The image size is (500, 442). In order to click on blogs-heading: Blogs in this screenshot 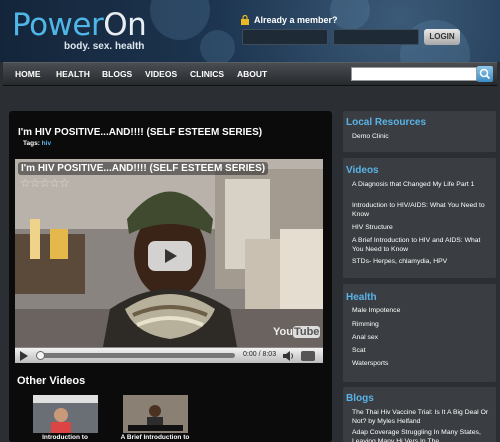, I will do `click(360, 398)`.